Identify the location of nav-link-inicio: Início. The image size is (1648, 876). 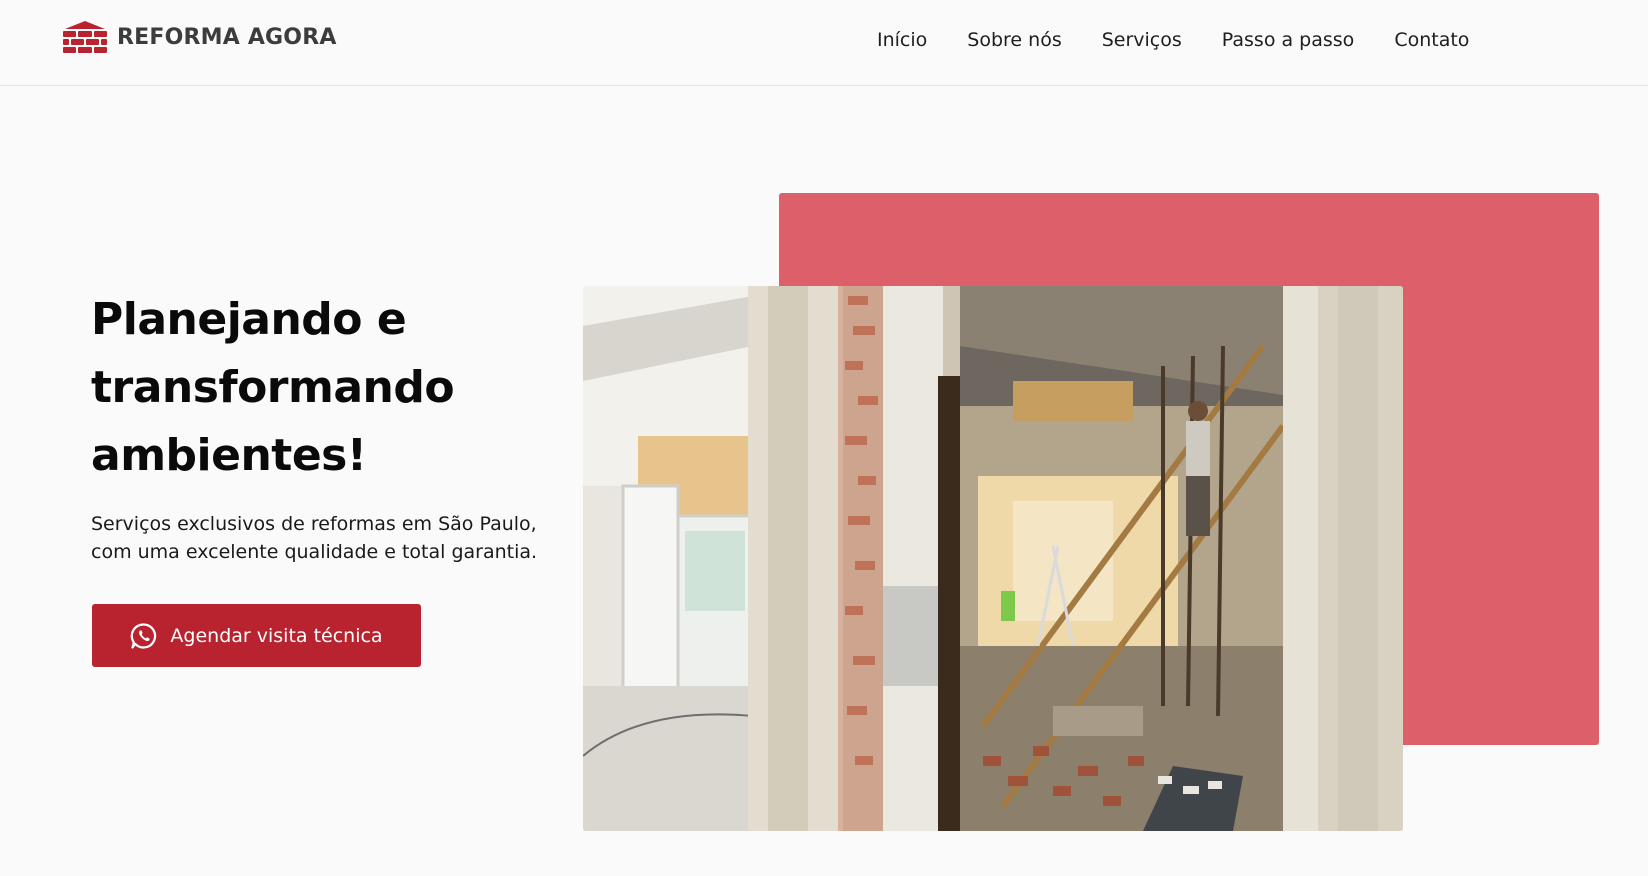
(902, 40).